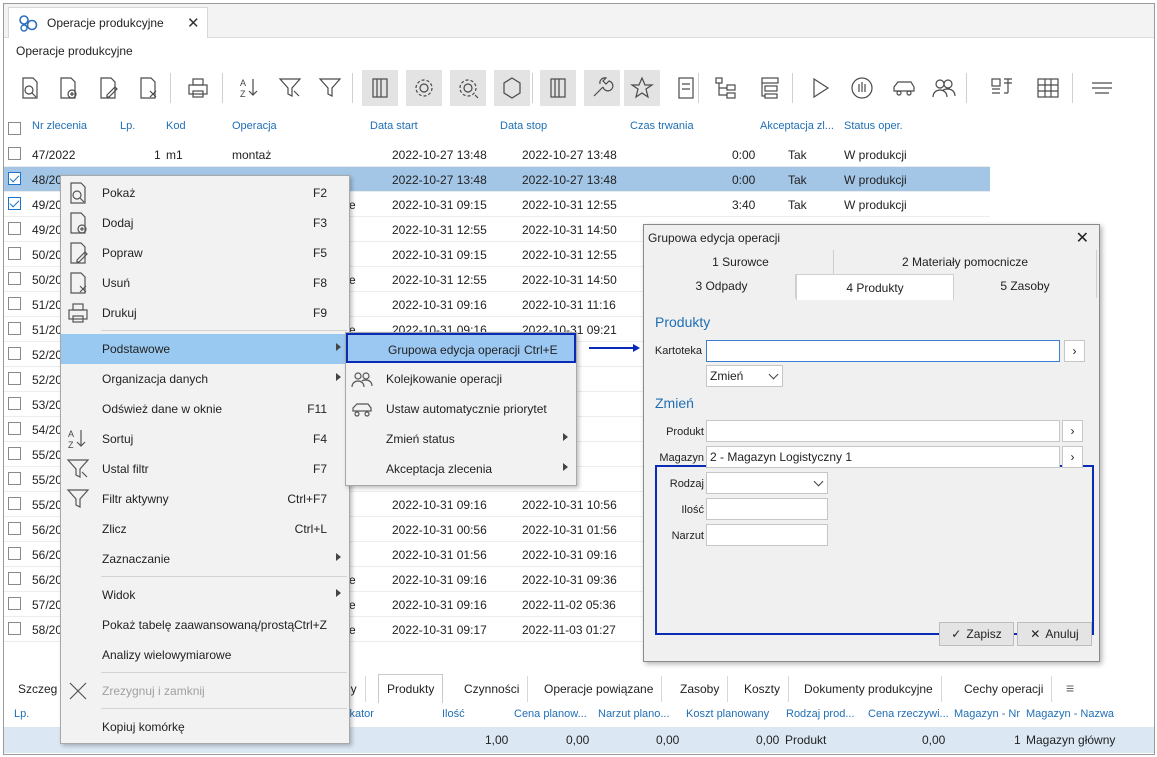 This screenshot has width=1157, height=757. Describe the element at coordinates (976, 634) in the screenshot. I see `save-button: ✓ Zapisz` at that location.